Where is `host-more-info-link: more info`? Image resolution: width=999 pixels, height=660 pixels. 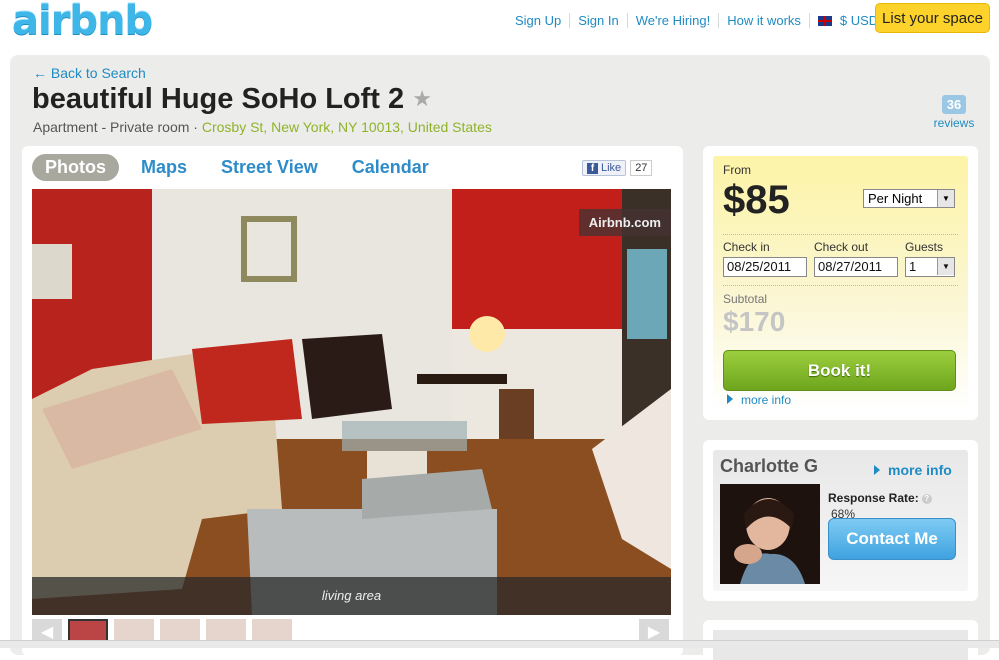
host-more-info-link: more info is located at coordinates (913, 470).